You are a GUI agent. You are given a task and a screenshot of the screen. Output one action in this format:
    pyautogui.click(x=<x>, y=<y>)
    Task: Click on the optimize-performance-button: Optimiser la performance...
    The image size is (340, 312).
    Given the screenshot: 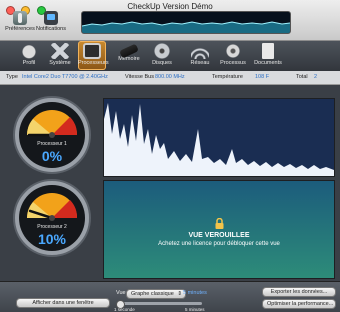 What is the action you would take?
    pyautogui.click(x=299, y=304)
    